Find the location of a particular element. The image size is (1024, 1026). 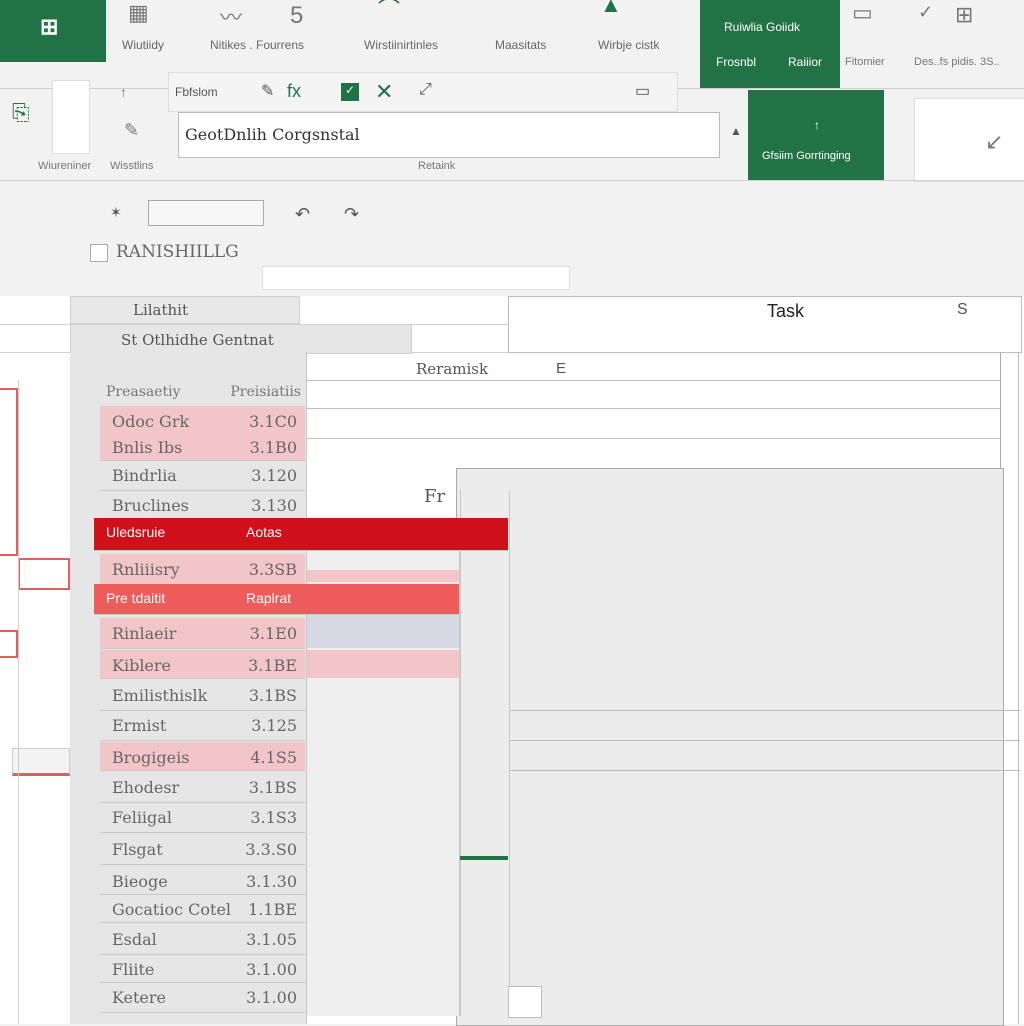

diagram-icon: ✓ is located at coordinates (925, 12).